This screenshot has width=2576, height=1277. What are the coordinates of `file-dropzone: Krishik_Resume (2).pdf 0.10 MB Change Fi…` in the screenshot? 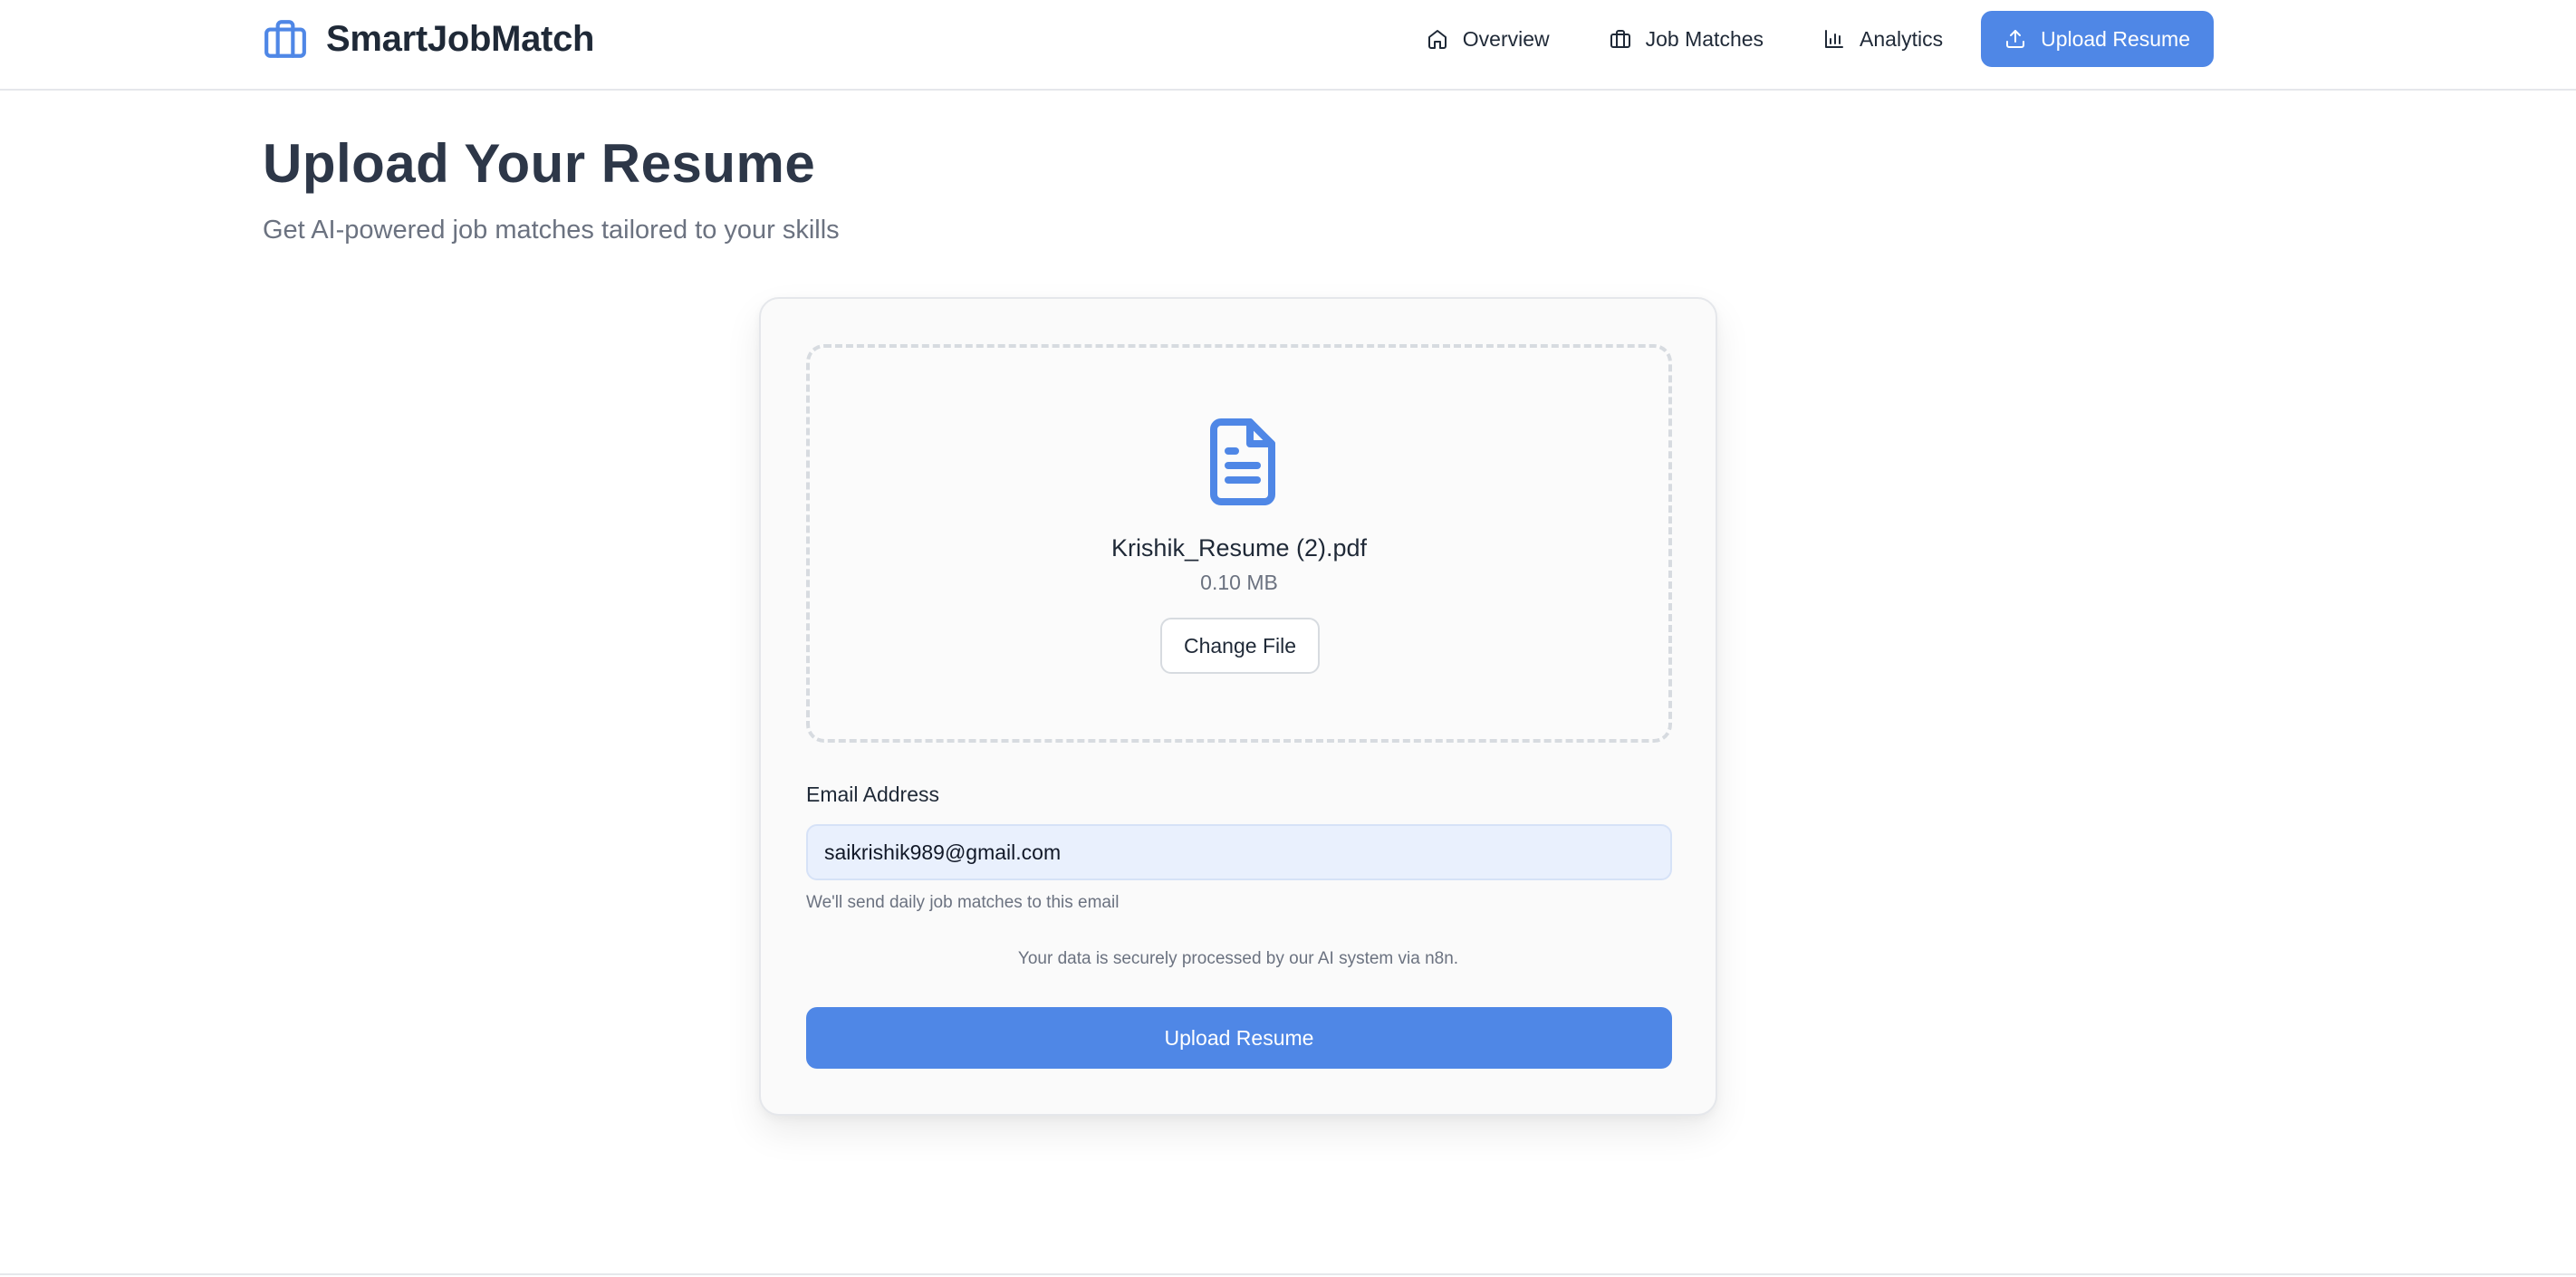 It's located at (1239, 543).